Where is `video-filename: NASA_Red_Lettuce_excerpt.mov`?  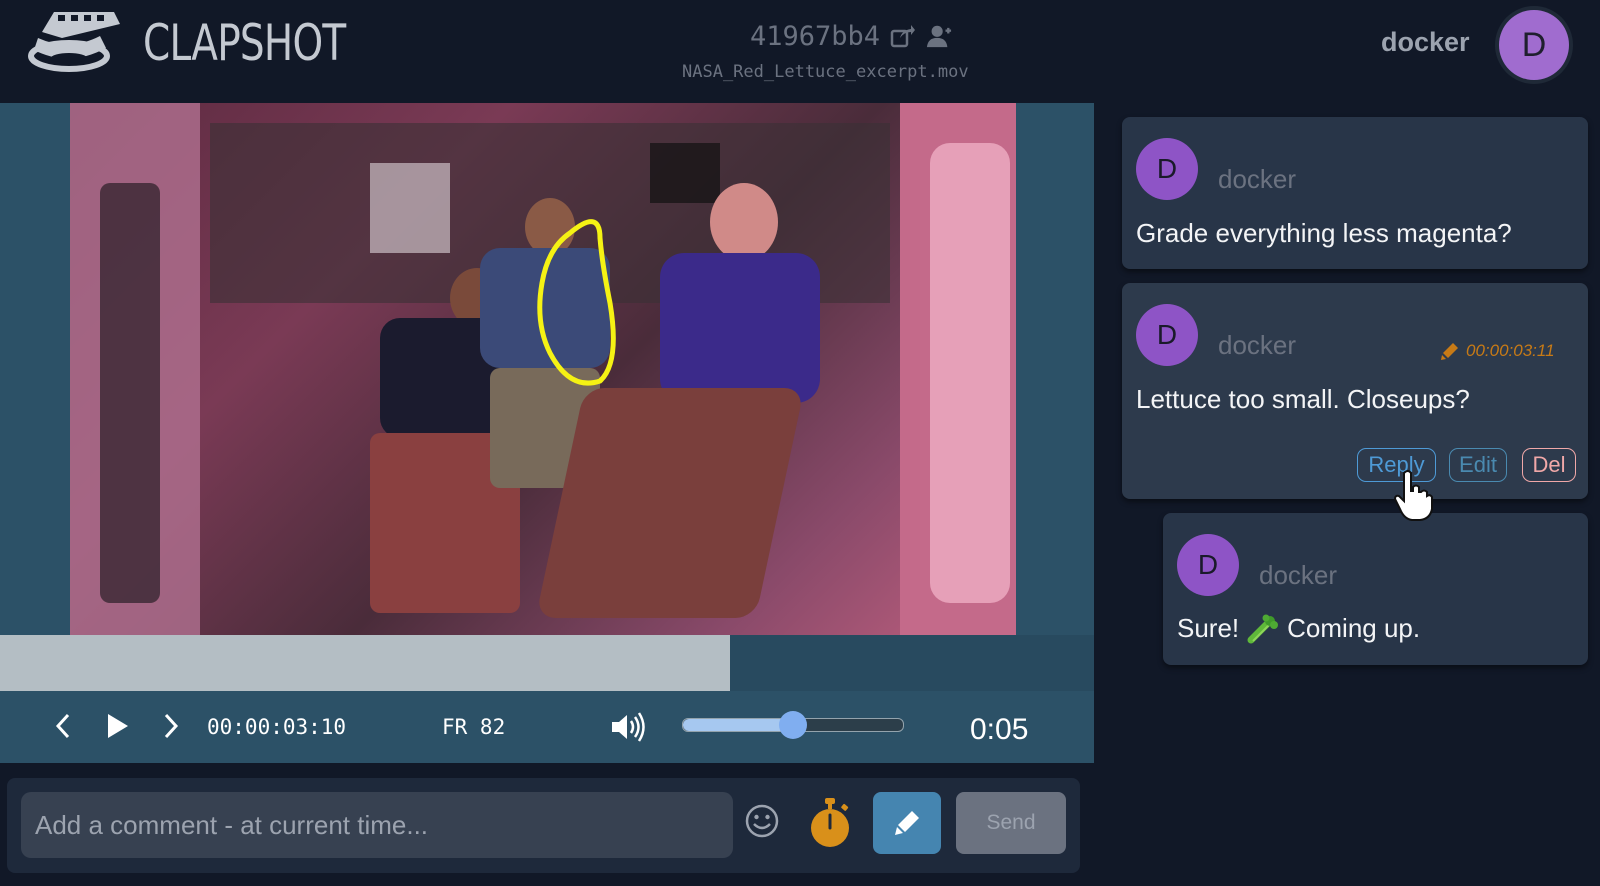 video-filename: NASA_Red_Lettuce_excerpt.mov is located at coordinates (825, 72).